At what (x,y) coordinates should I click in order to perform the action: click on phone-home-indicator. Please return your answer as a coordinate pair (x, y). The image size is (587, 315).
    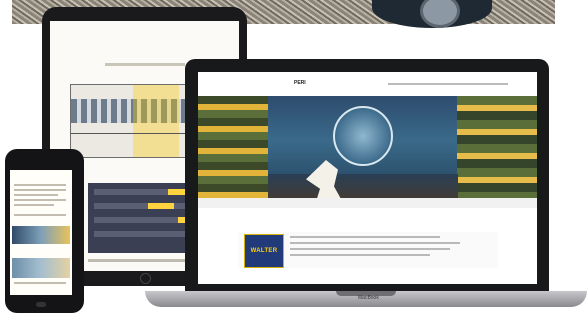
    Looking at the image, I should click on (41, 304).